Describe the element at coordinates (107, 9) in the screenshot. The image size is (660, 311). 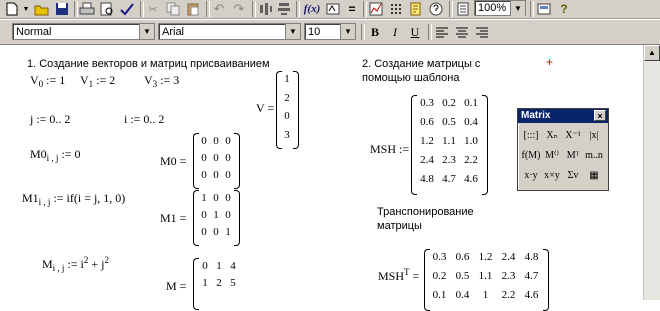
I see `print-preview-icon` at that location.